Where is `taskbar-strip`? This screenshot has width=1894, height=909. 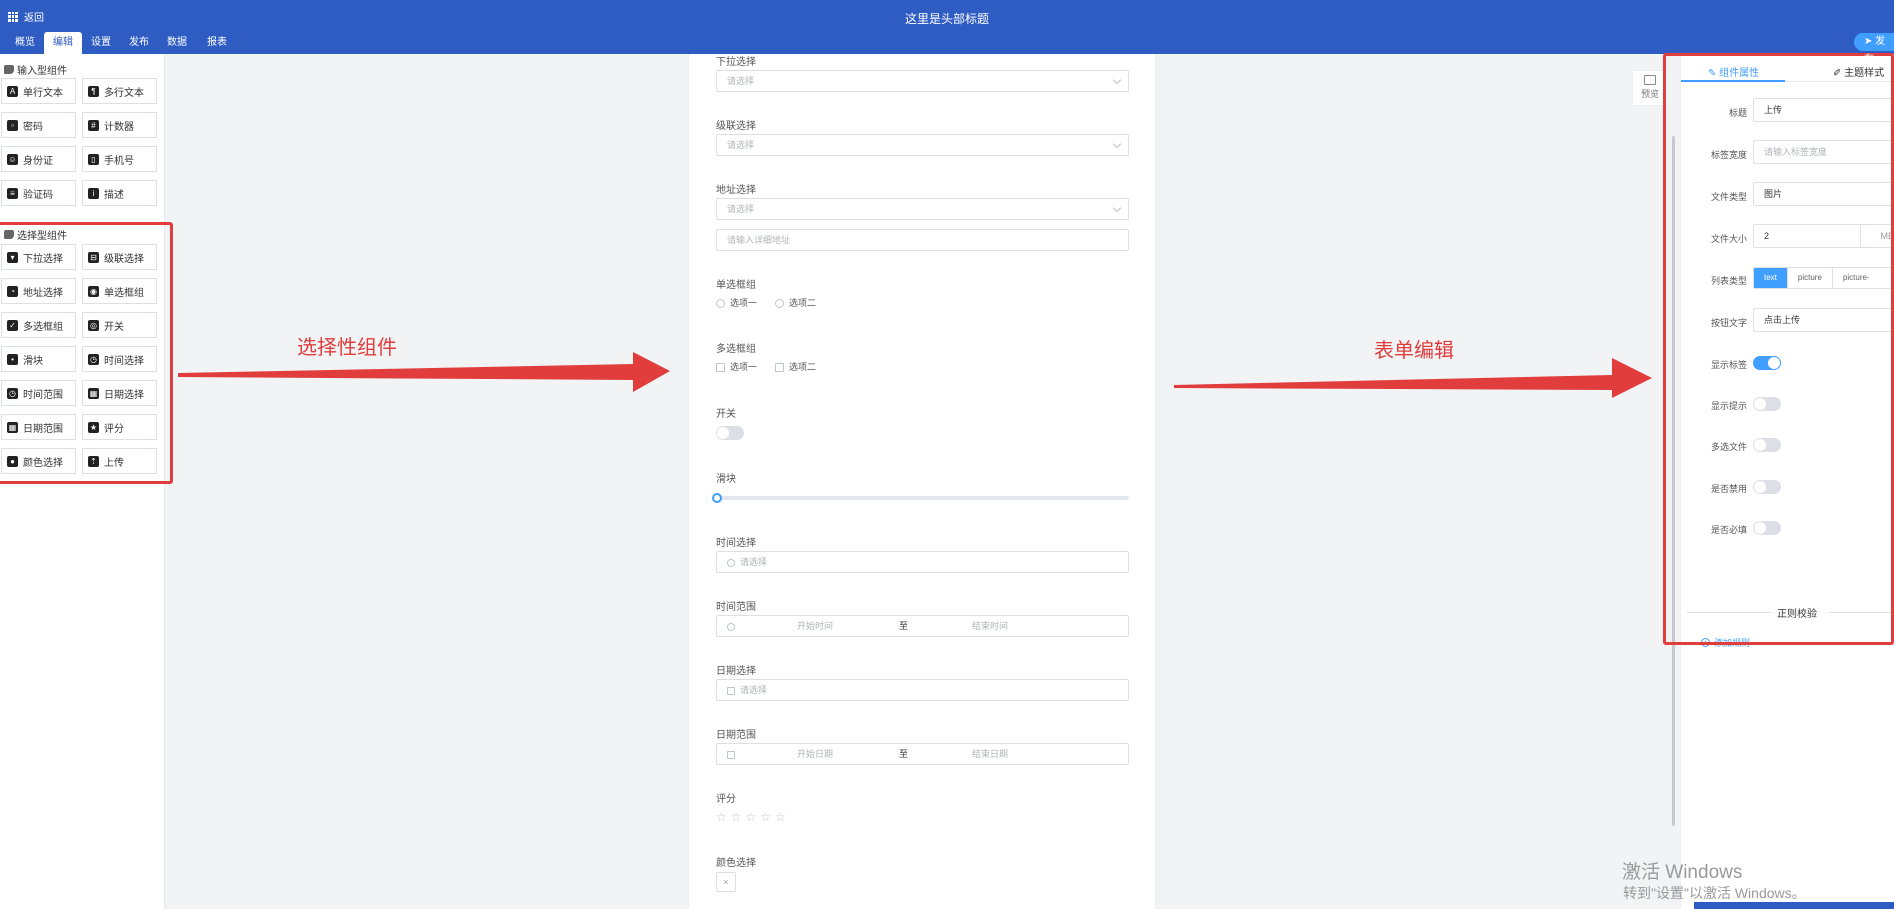
taskbar-strip is located at coordinates (1794, 905).